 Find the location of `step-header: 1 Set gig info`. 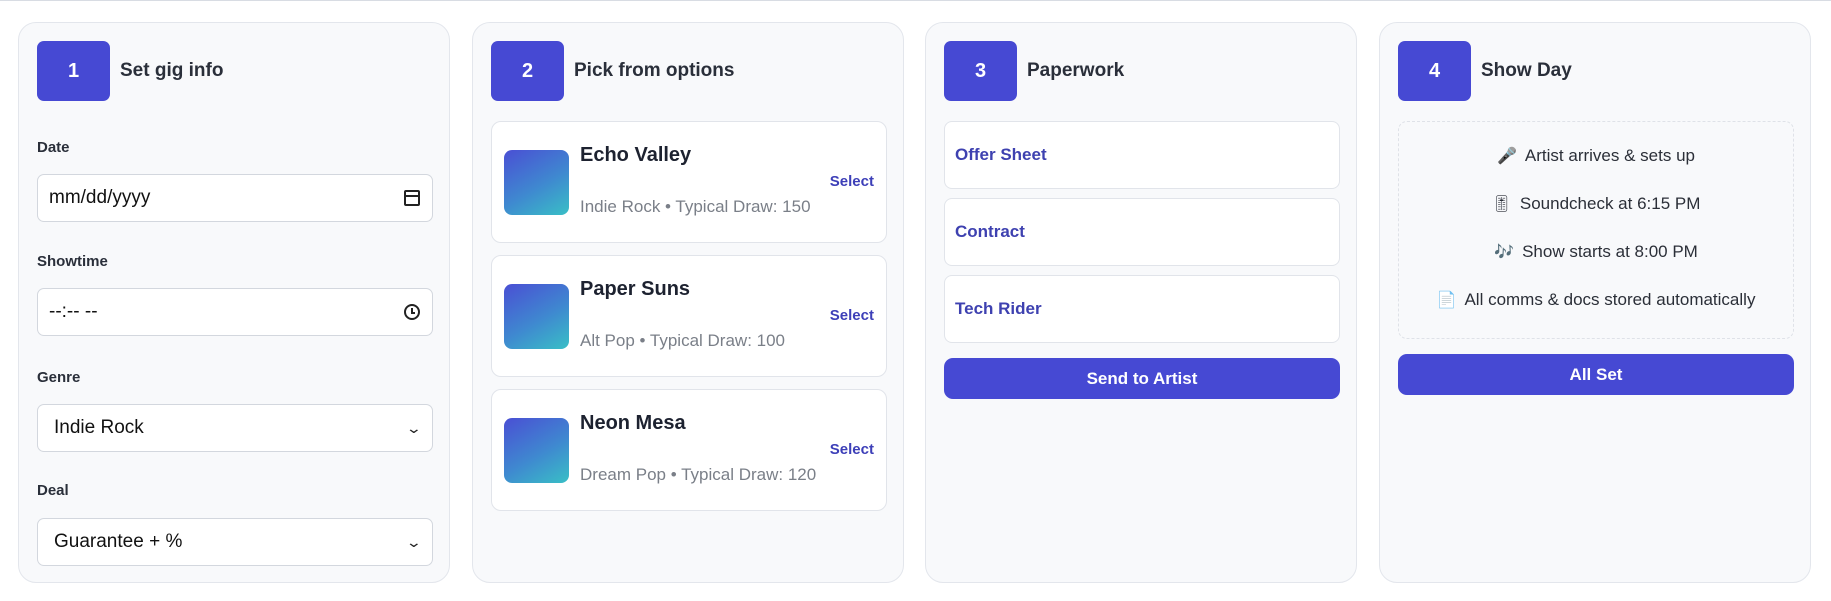

step-header: 1 Set gig info is located at coordinates (130, 71).